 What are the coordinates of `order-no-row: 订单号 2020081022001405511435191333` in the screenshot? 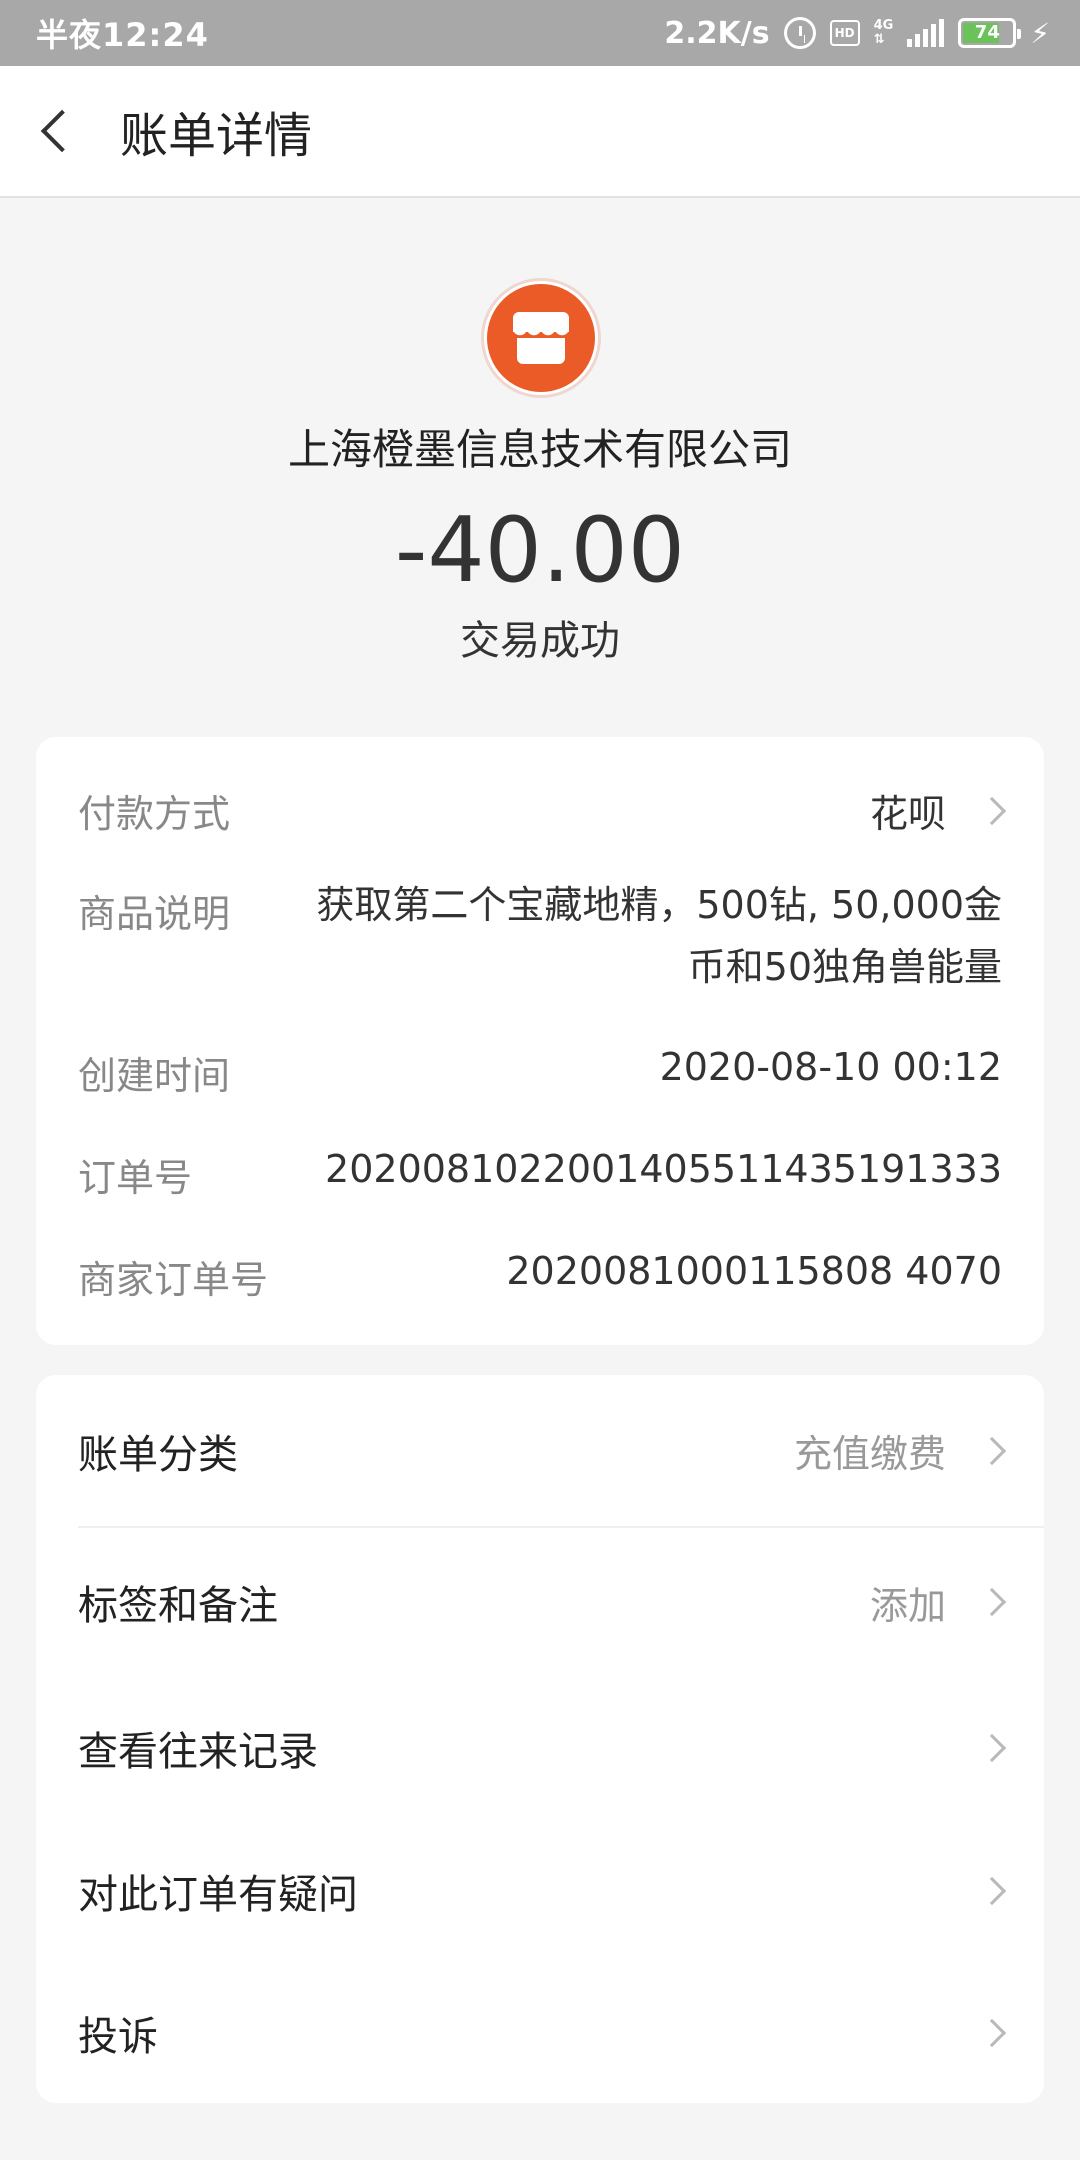 It's located at (540, 1177).